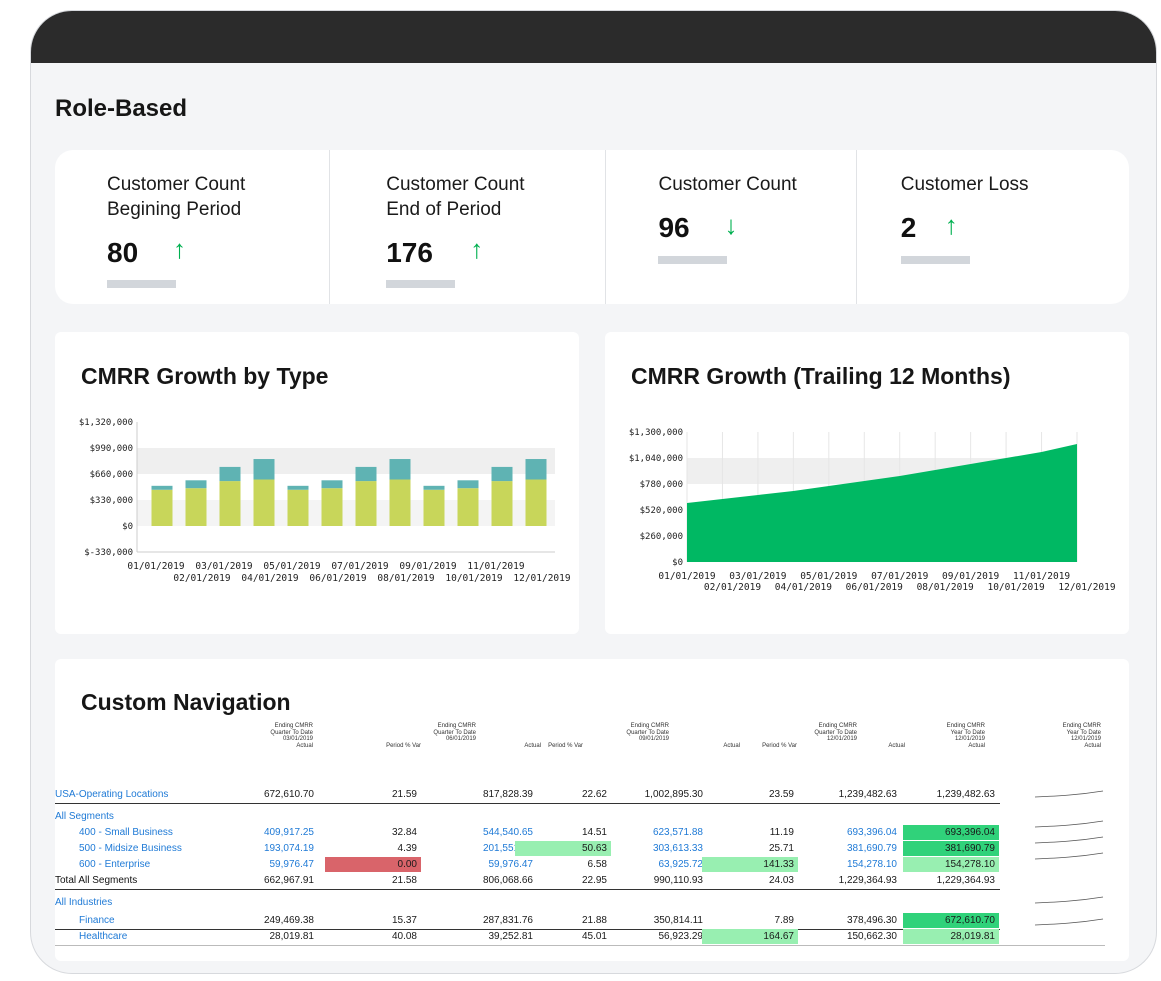  What do you see at coordinates (83, 902) in the screenshot?
I see `row-label: All Industries` at bounding box center [83, 902].